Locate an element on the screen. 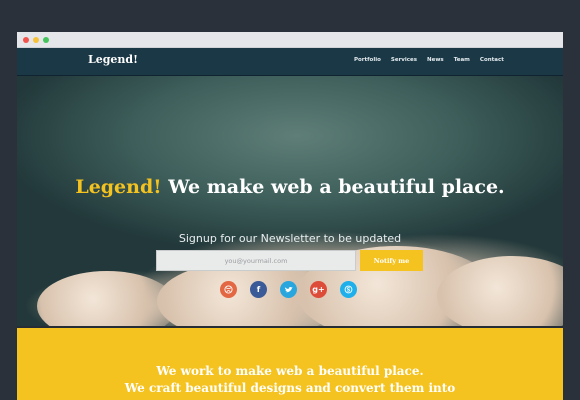  nav-link-contact: Contact is located at coordinates (492, 60).